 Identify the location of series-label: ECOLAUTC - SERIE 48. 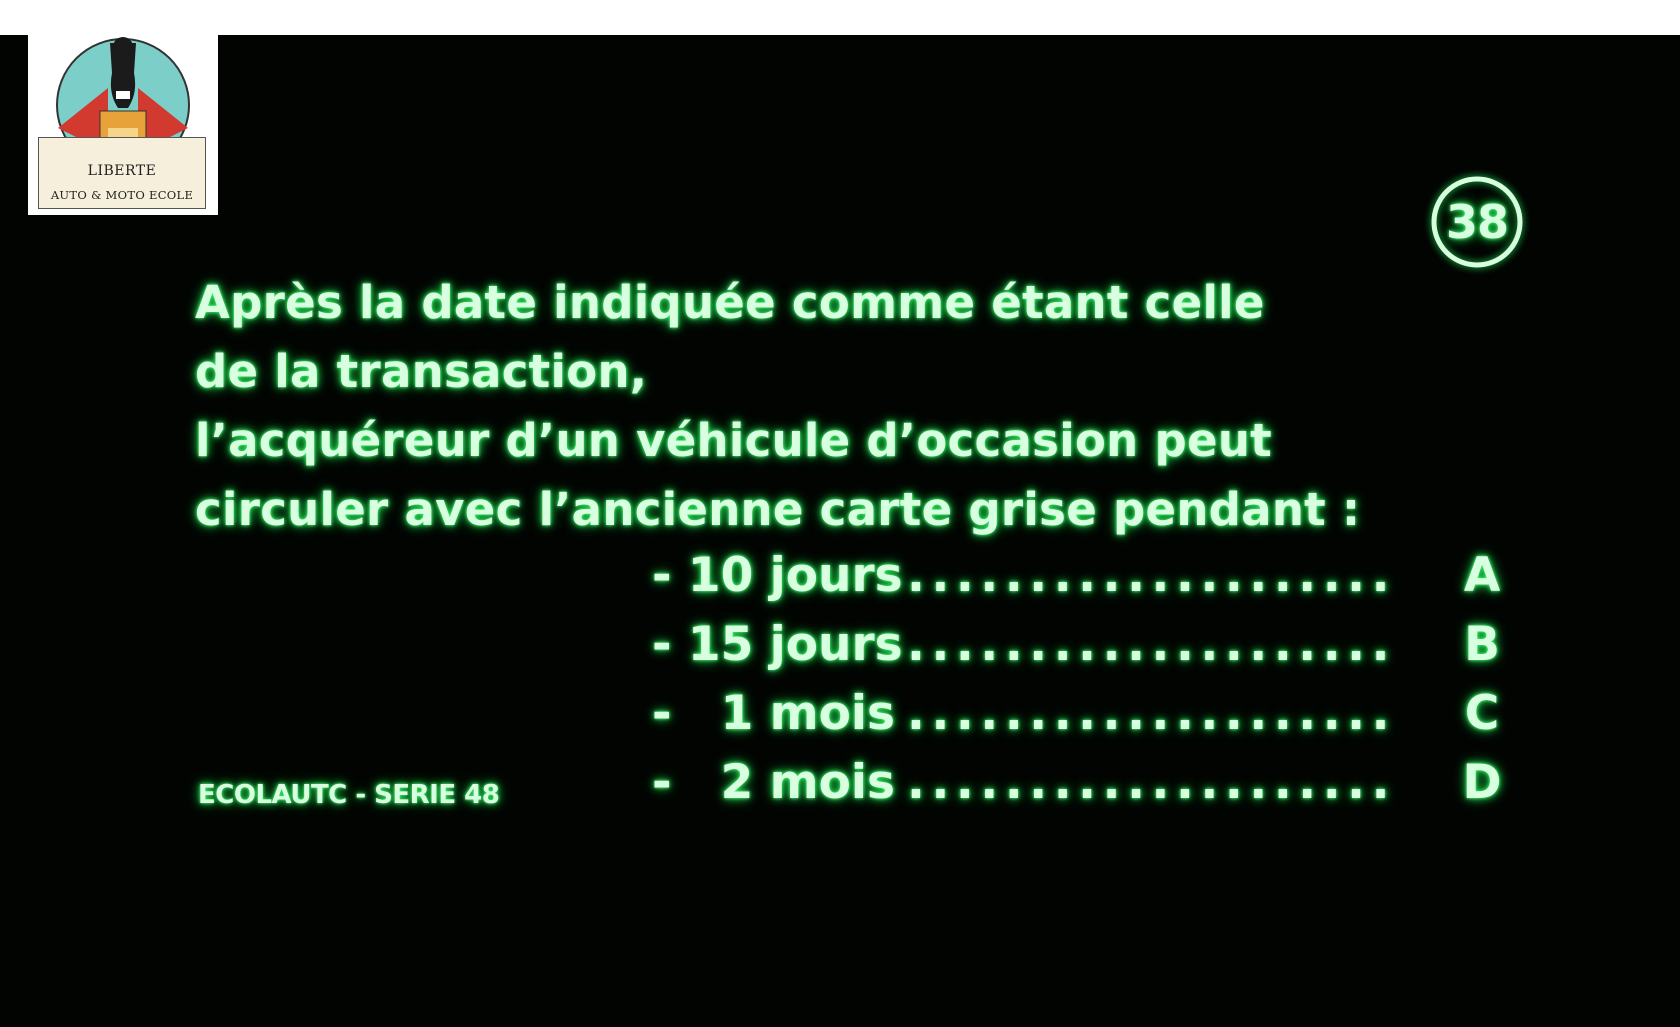
(349, 795).